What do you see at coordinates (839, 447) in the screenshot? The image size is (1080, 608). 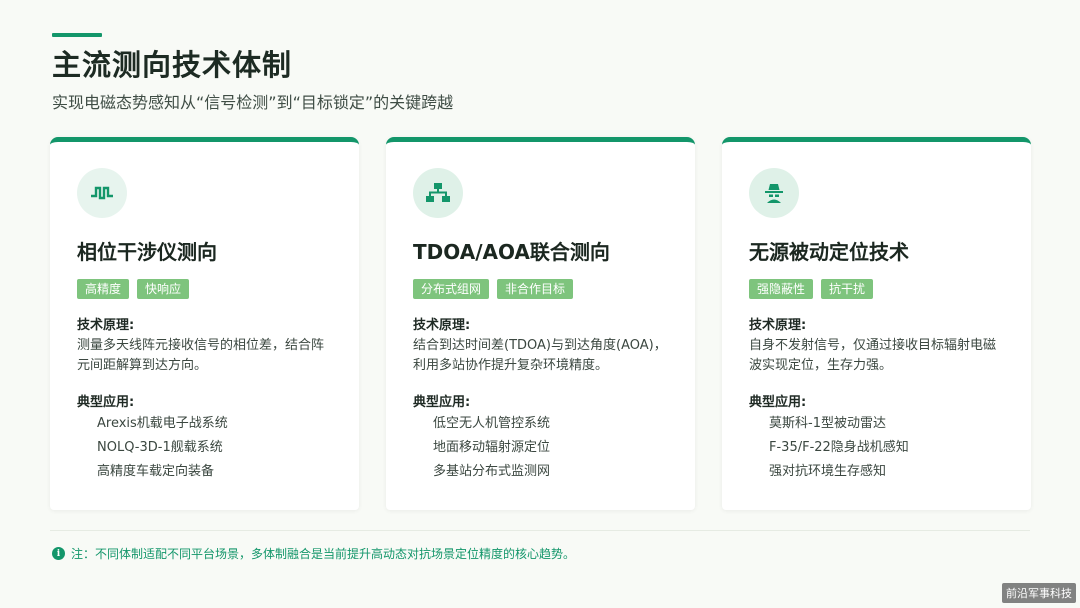 I see `list-item: F-35/F-22隐身战机感知` at bounding box center [839, 447].